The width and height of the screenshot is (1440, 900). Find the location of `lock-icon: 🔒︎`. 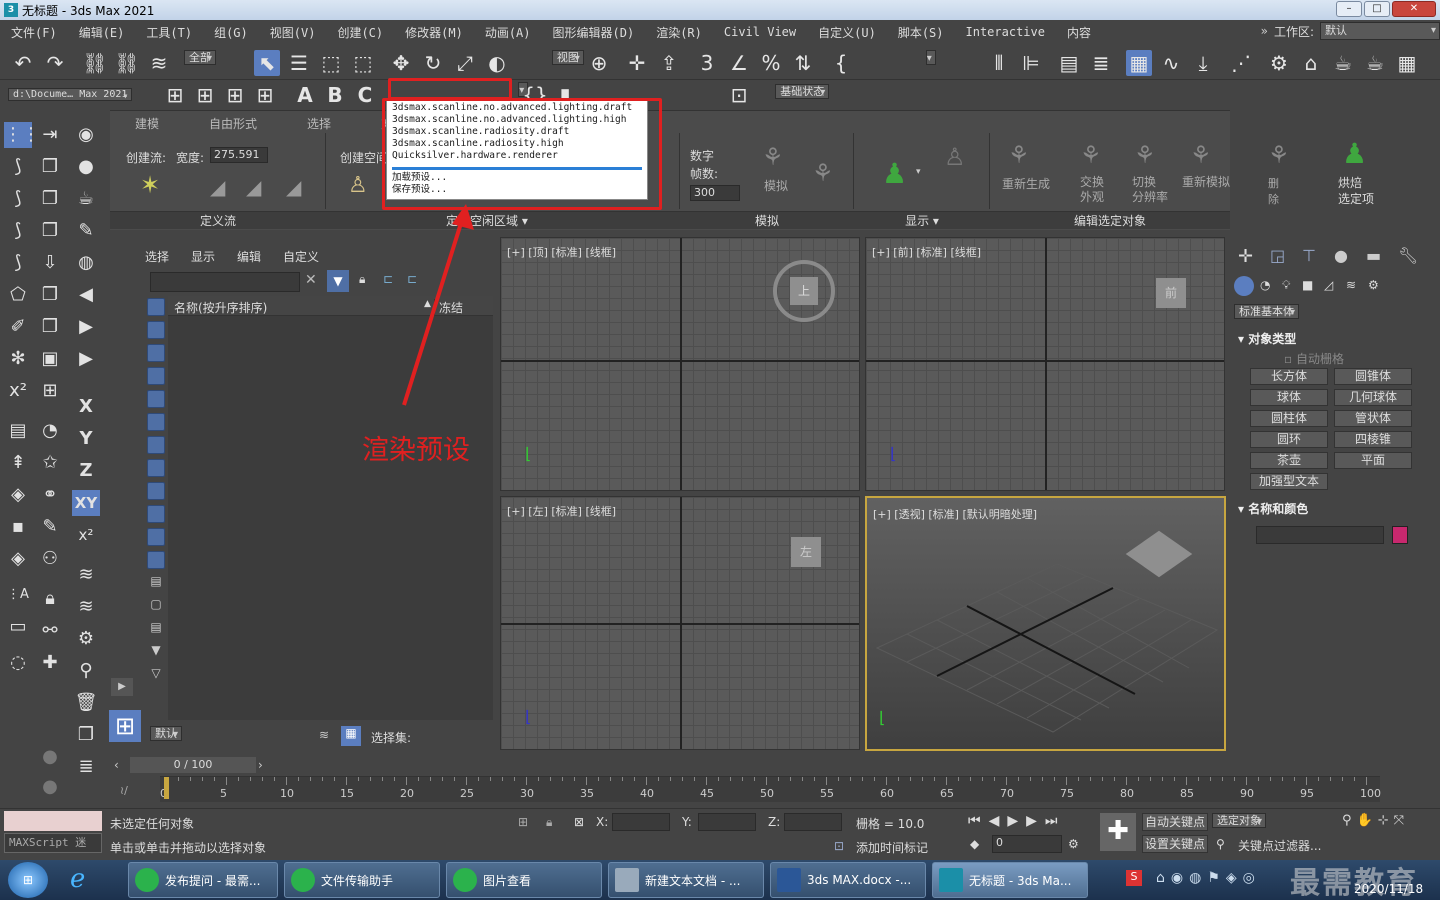

lock-icon: 🔒︎ is located at coordinates (50, 599).